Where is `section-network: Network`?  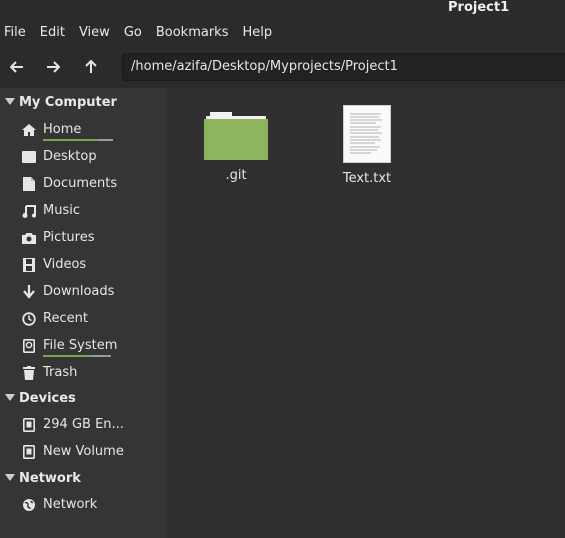
section-network: Network is located at coordinates (83, 478).